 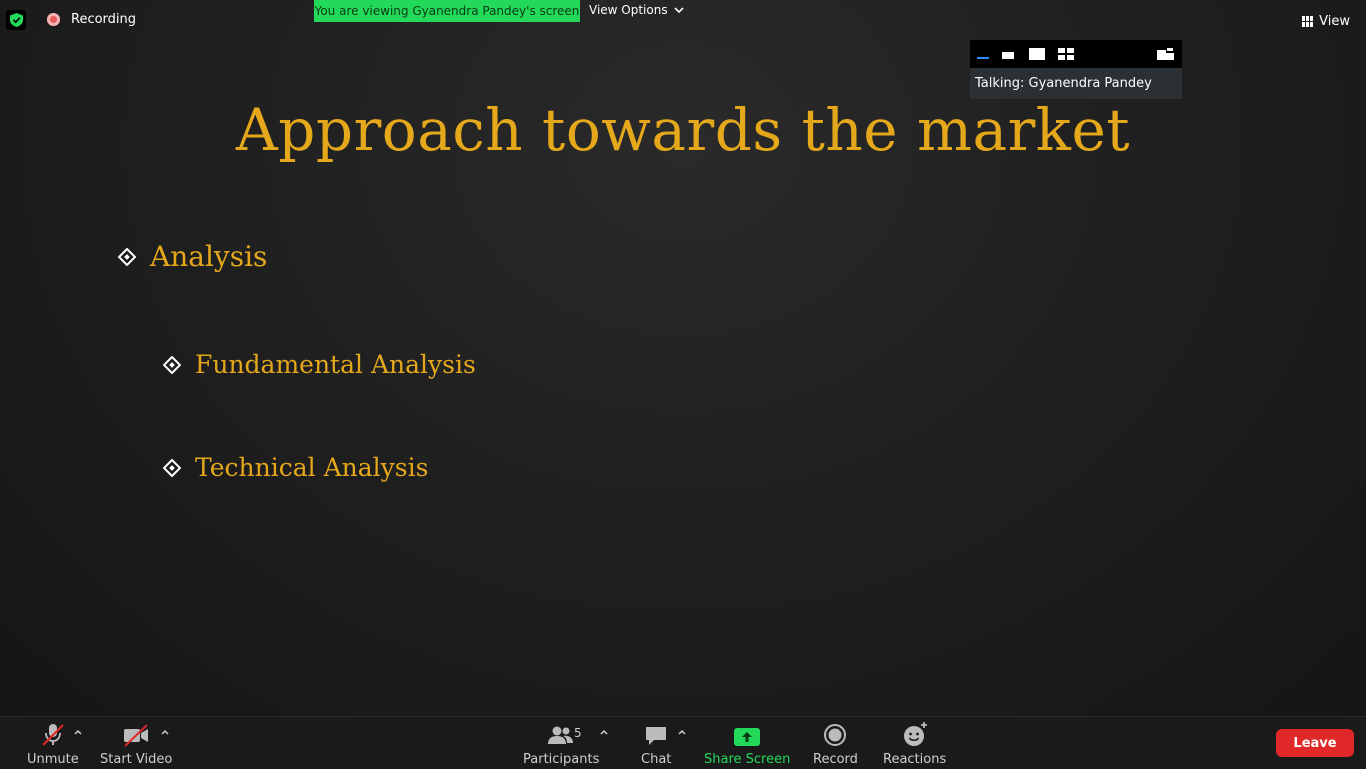 What do you see at coordinates (656, 736) in the screenshot?
I see `chat-bubble-icon` at bounding box center [656, 736].